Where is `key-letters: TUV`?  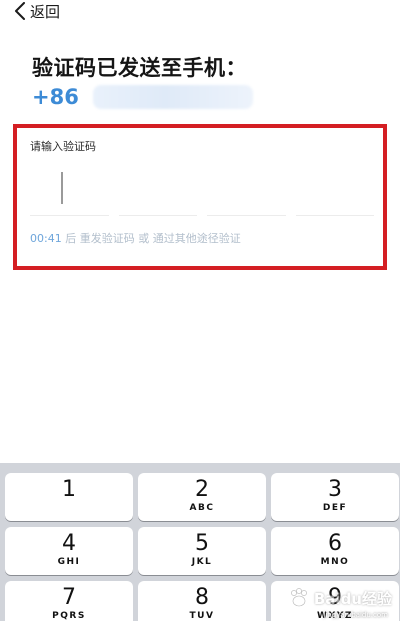 key-letters: TUV is located at coordinates (202, 616).